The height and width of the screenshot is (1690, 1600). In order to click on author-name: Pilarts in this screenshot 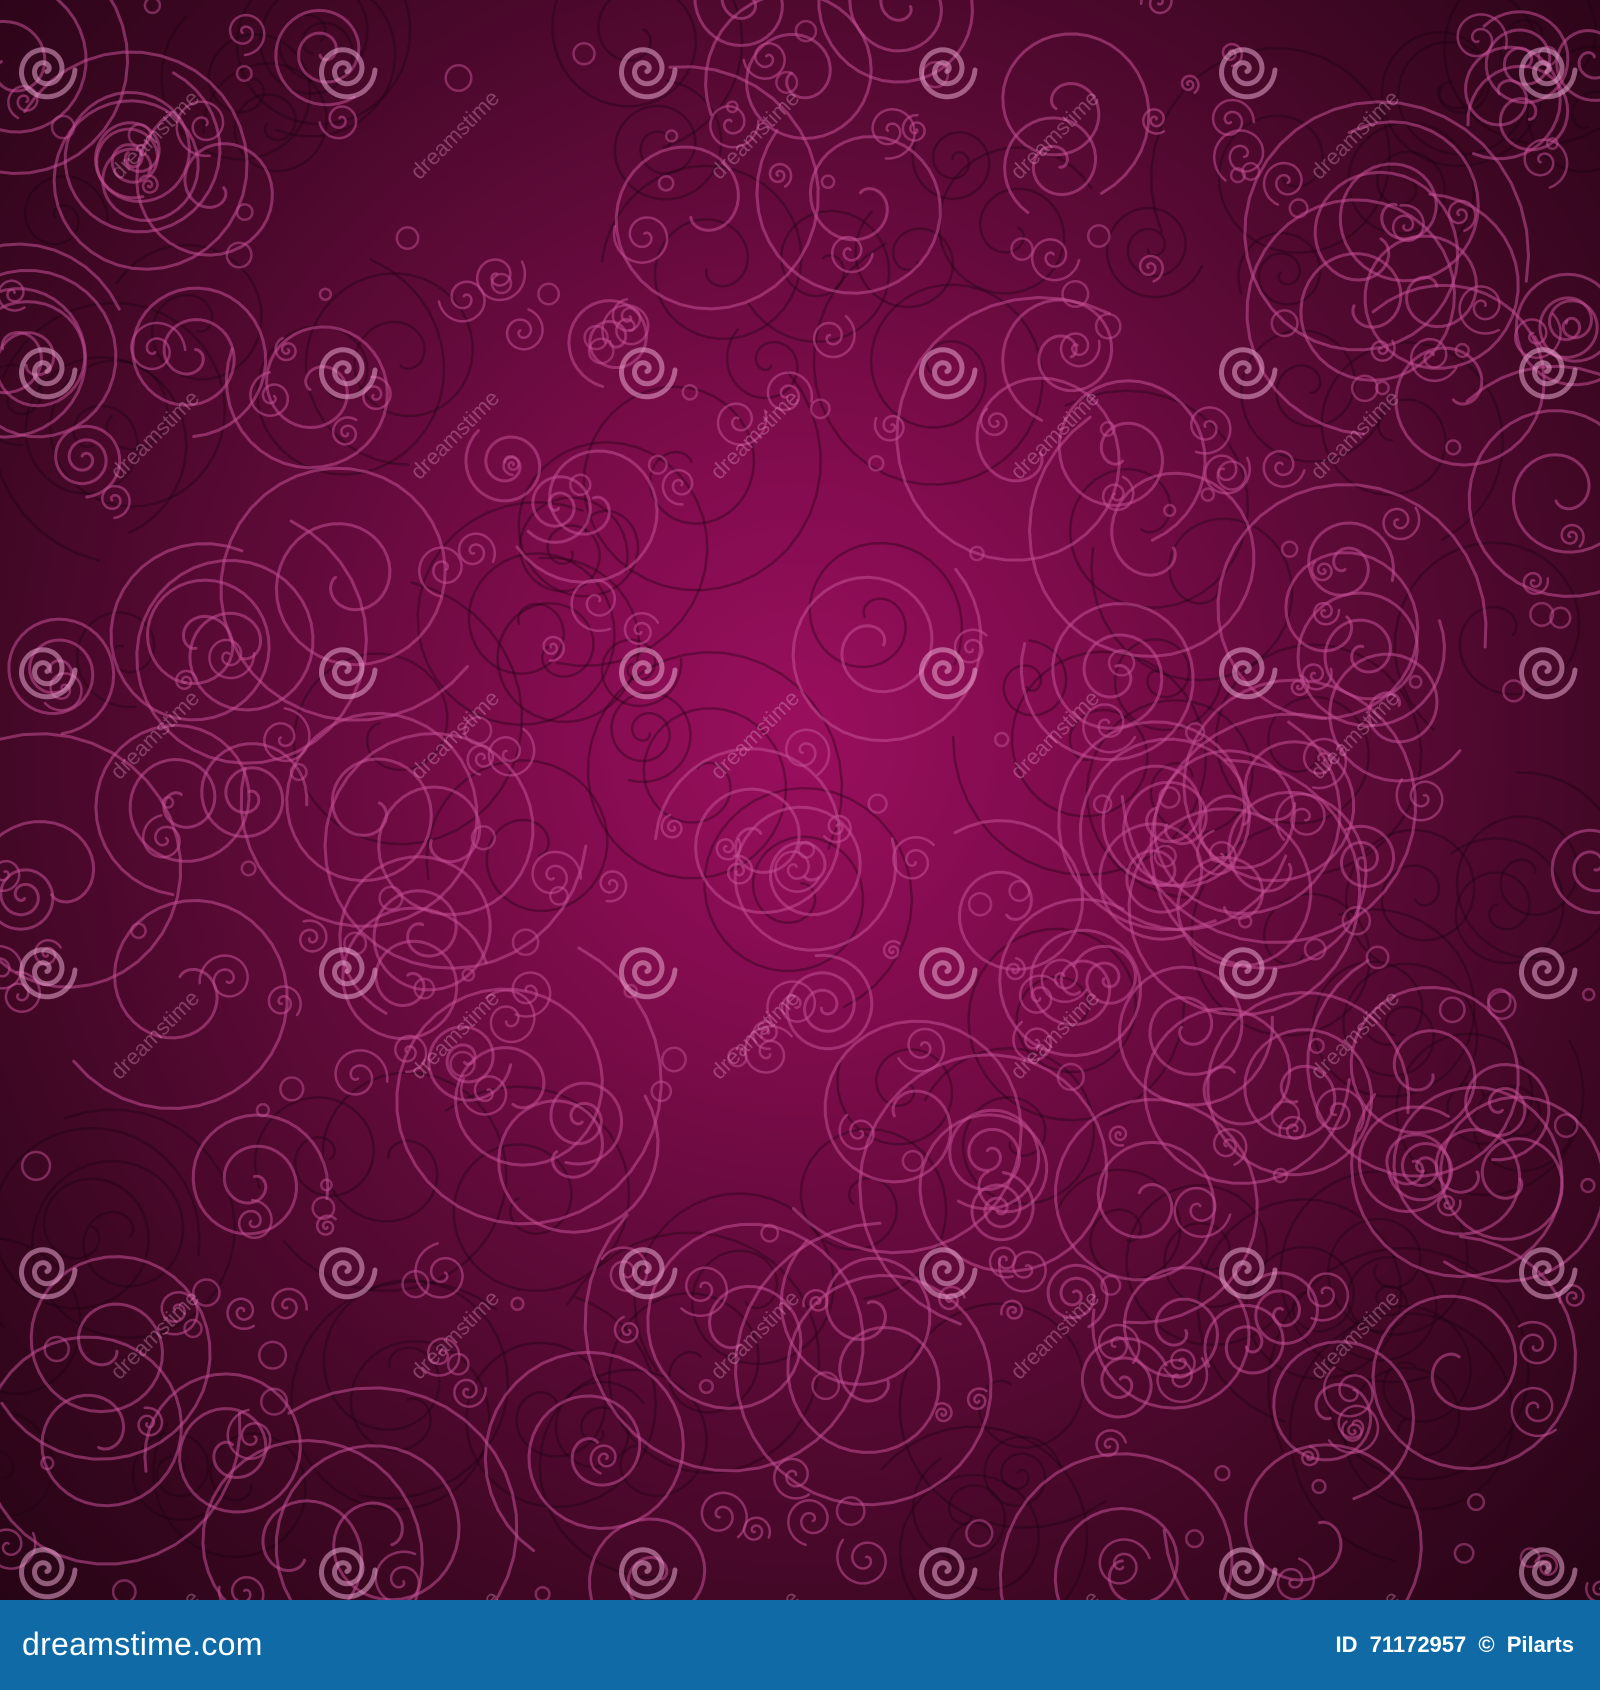, I will do `click(1540, 1644)`.